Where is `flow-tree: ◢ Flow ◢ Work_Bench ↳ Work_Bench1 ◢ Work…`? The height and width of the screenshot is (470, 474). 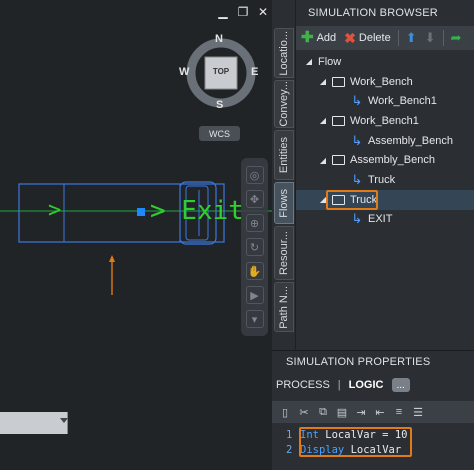 flow-tree: ◢ Flow ◢ Work_Bench ↳ Work_Bench1 ◢ Work… is located at coordinates (385, 139).